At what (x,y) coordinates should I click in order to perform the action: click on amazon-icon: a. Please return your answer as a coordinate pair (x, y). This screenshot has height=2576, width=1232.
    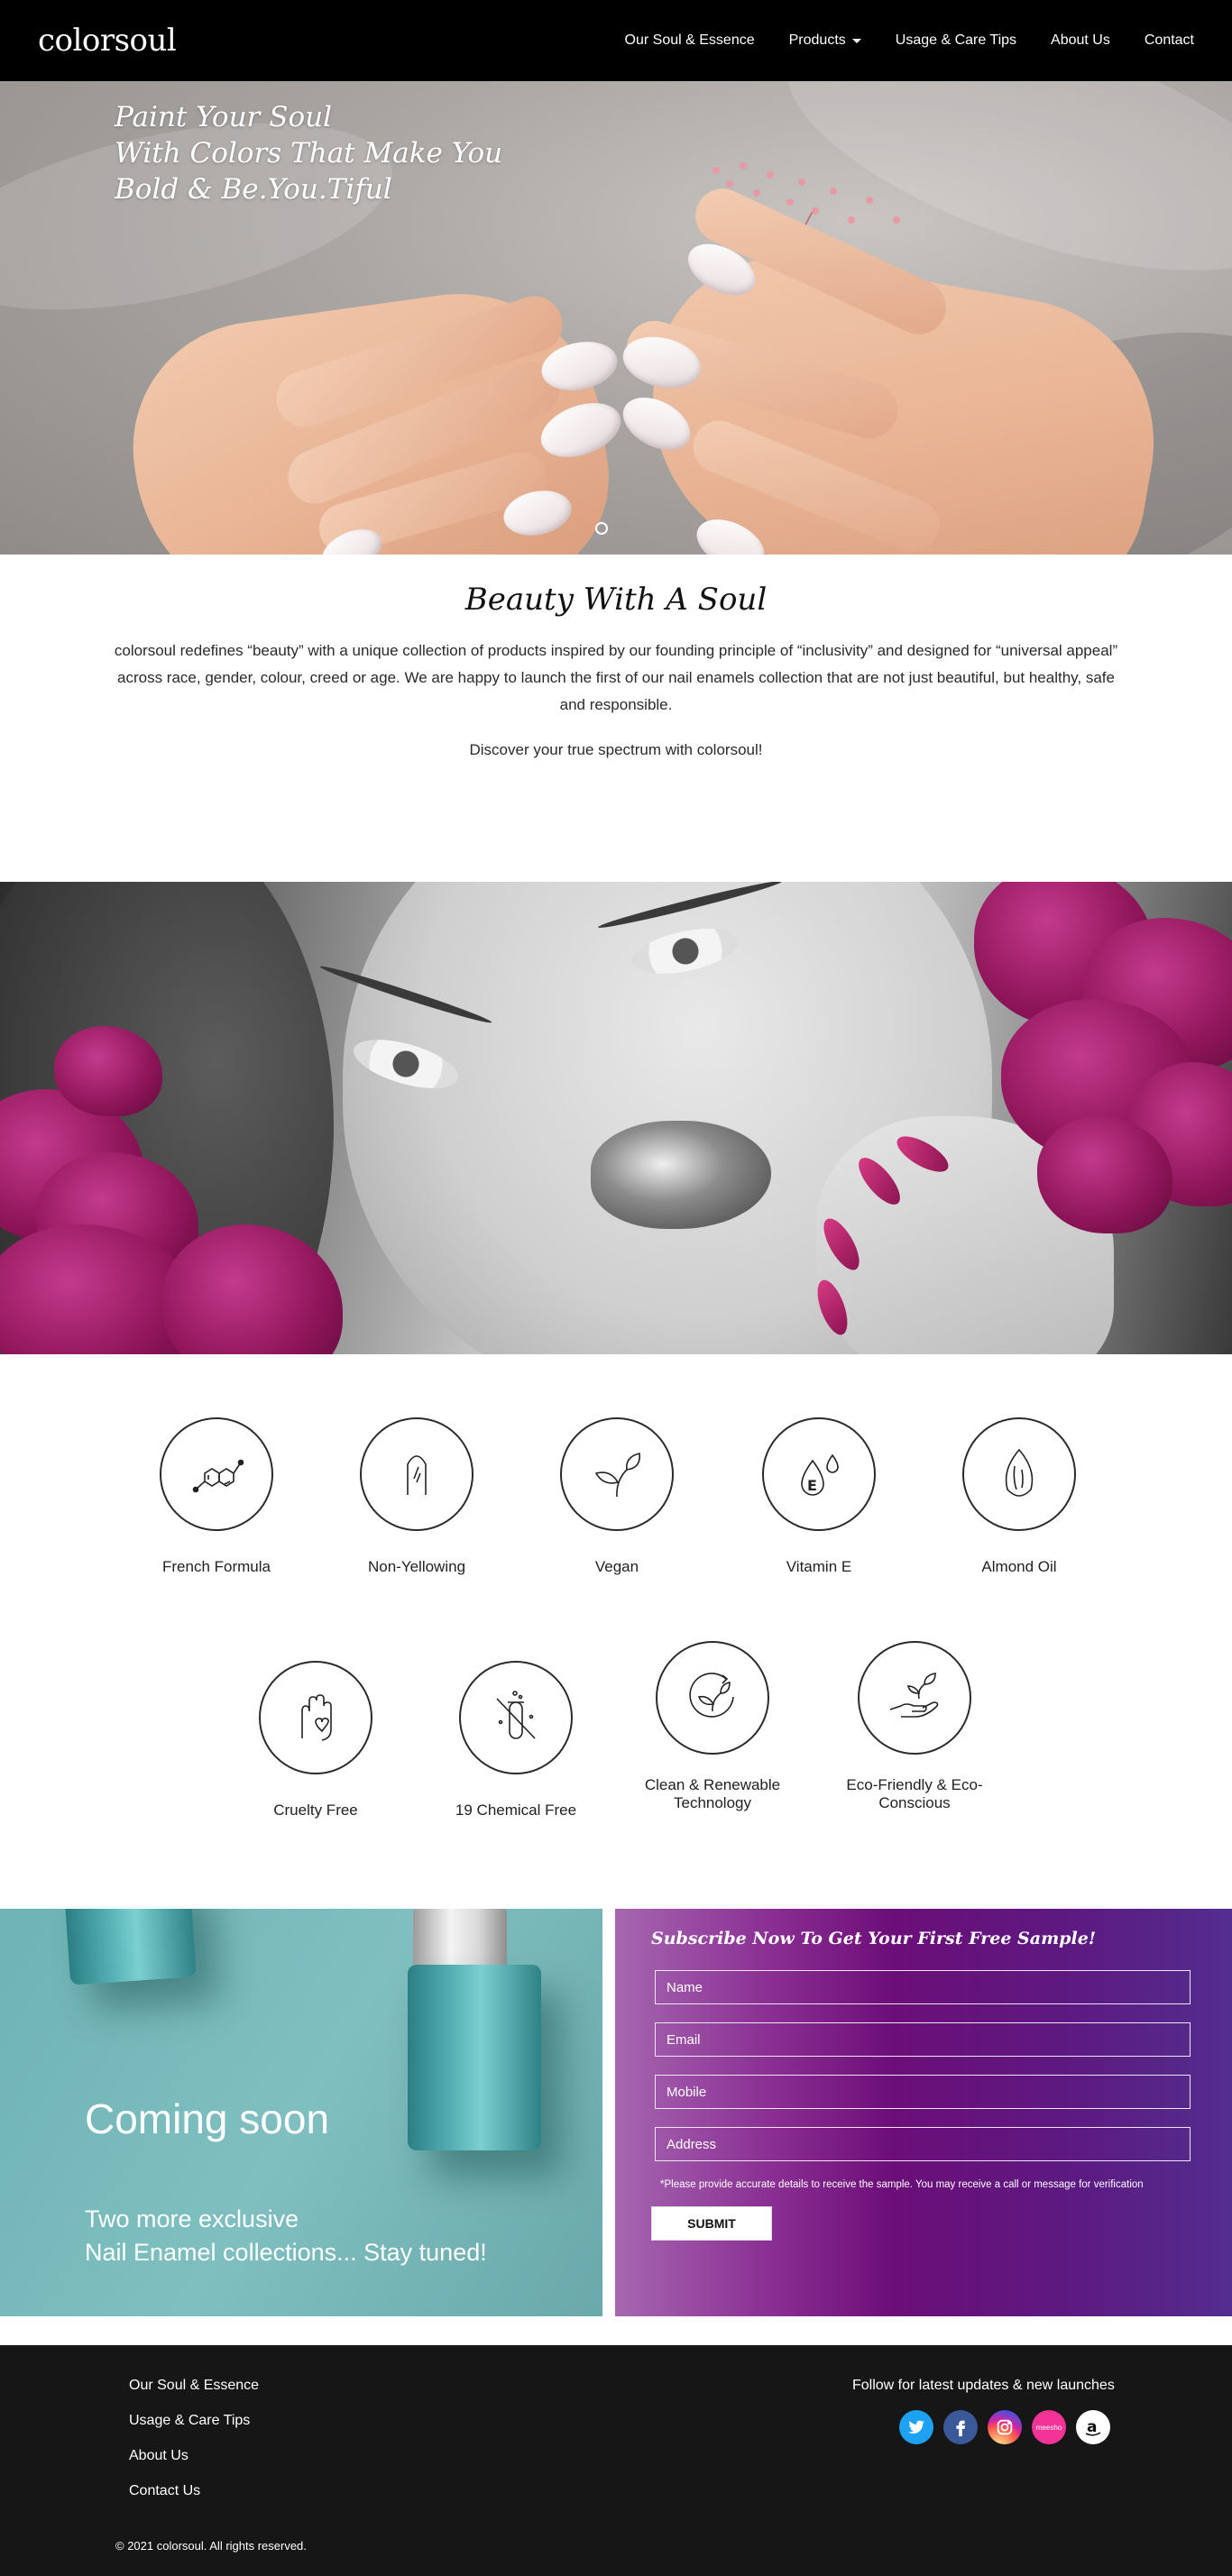
    Looking at the image, I should click on (1093, 2427).